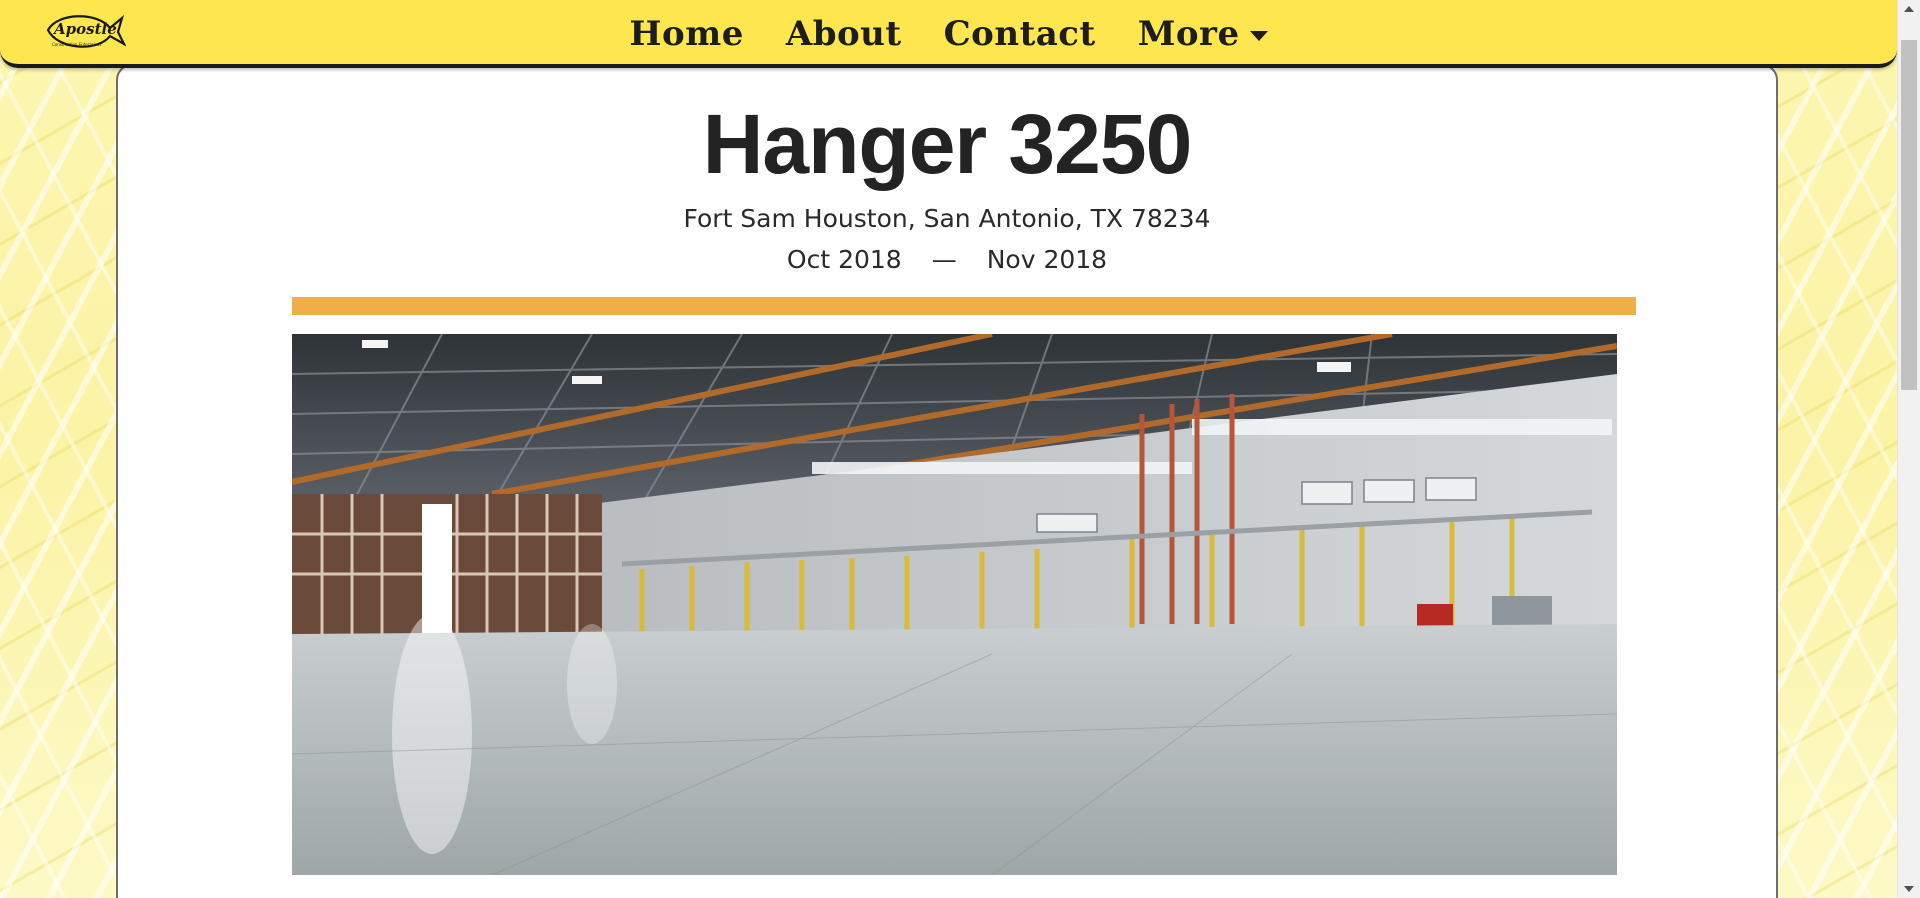  I want to click on project-title: Hanger 3250, so click(947, 144).